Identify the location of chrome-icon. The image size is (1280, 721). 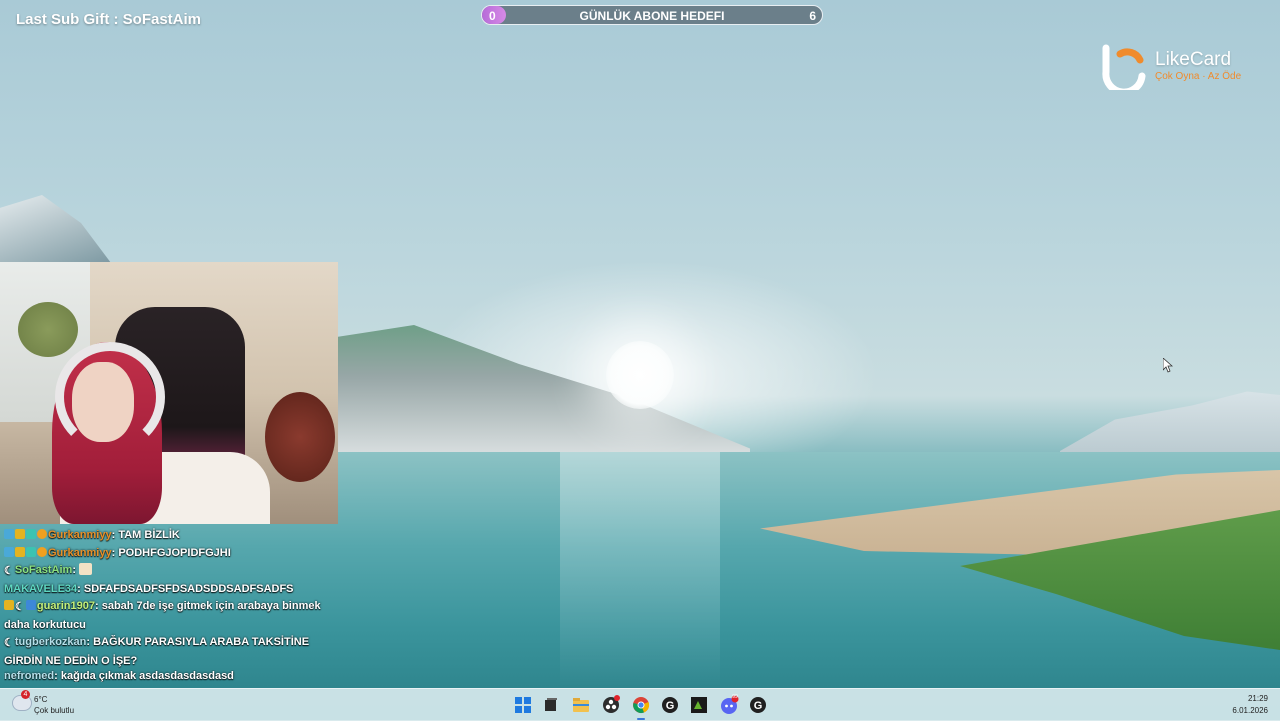
(641, 707).